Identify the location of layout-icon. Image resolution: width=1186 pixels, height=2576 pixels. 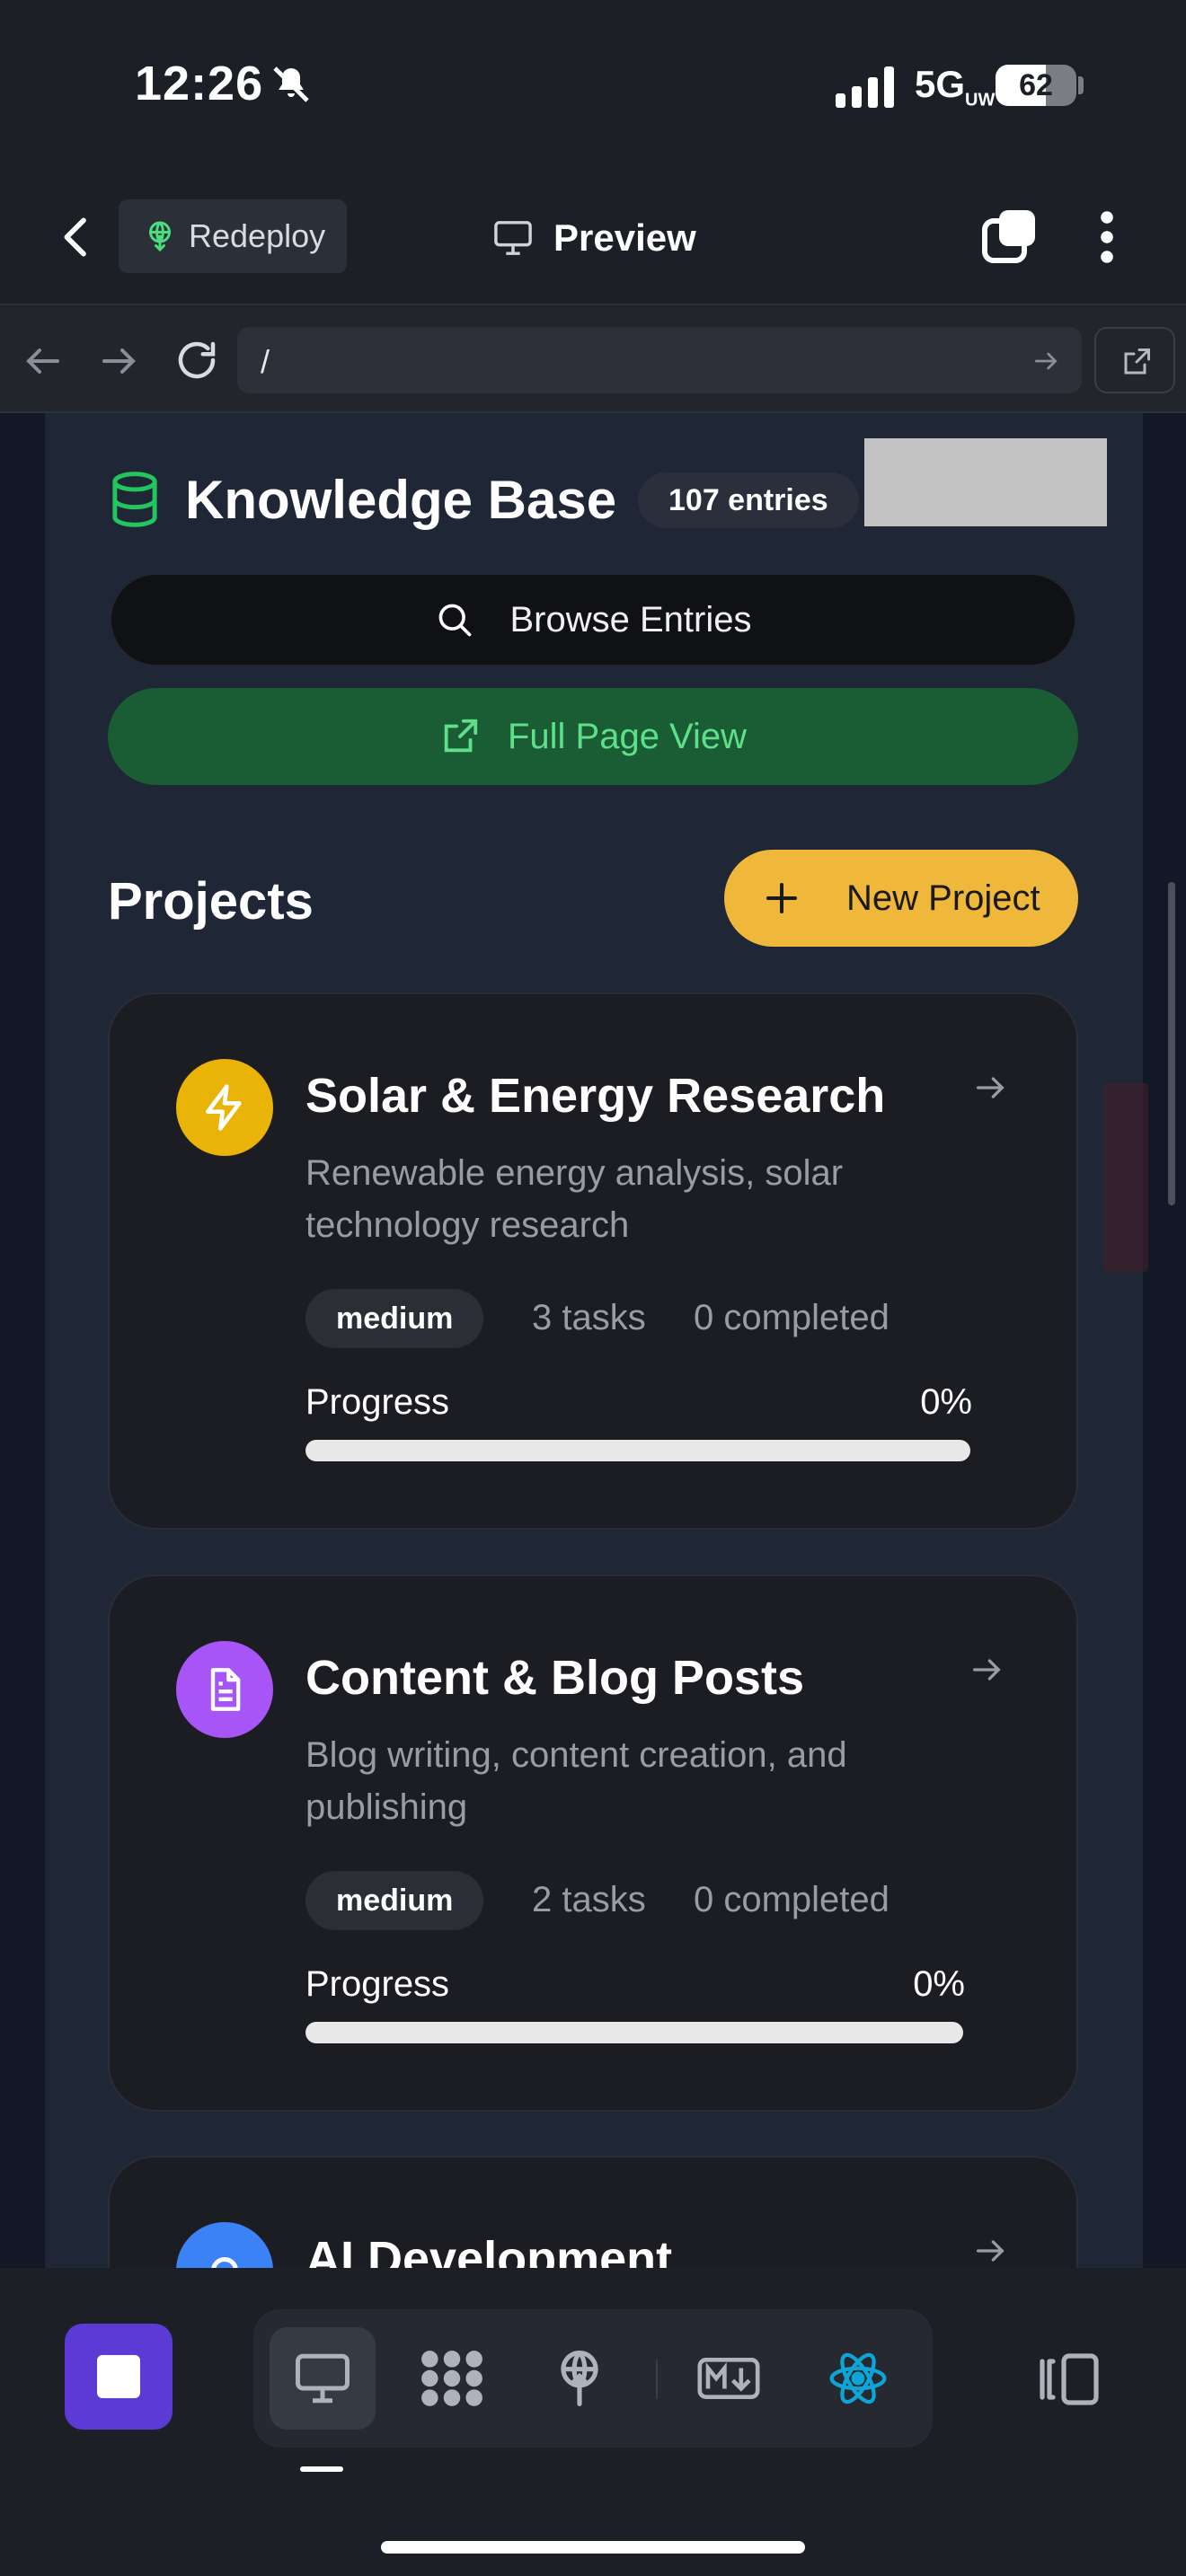
(1067, 2379).